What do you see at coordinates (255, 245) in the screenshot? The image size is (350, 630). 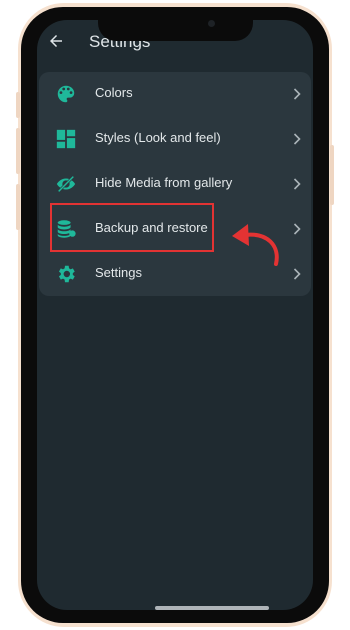 I see `curved-arrow-icon` at bounding box center [255, 245].